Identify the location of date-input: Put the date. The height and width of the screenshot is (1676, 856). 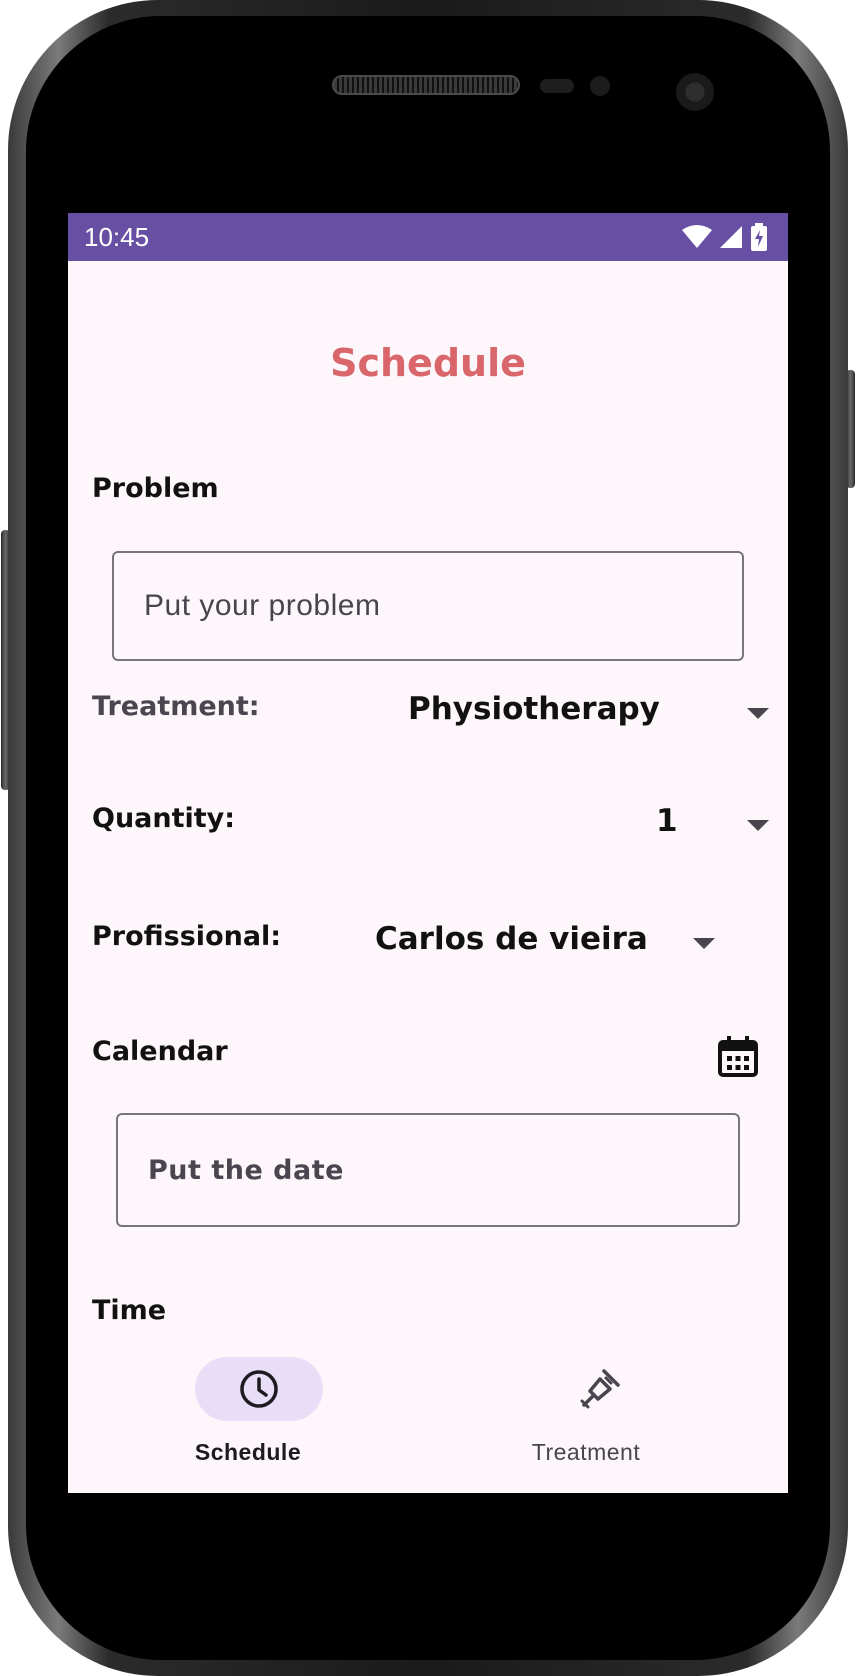
(428, 1170).